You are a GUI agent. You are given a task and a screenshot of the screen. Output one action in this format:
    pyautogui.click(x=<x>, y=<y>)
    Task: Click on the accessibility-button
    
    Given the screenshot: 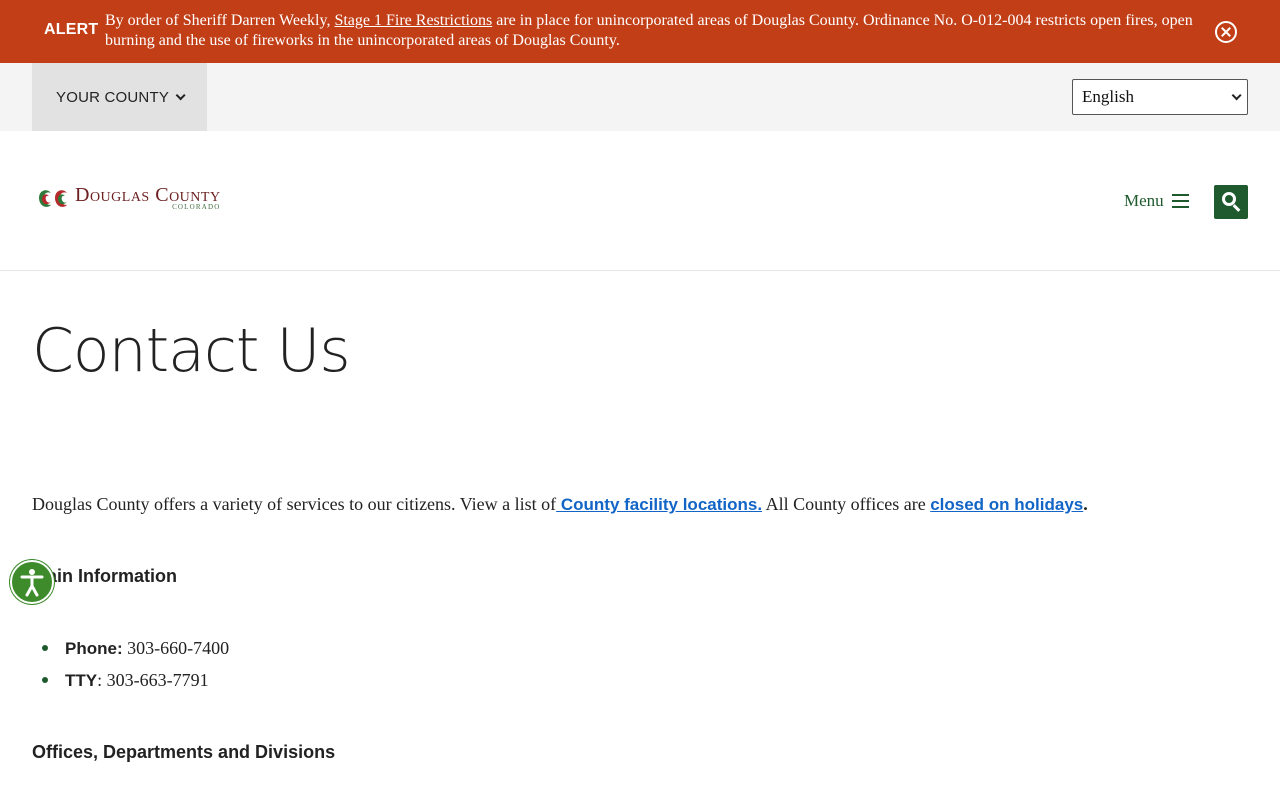 What is the action you would take?
    pyautogui.click(x=32, y=582)
    